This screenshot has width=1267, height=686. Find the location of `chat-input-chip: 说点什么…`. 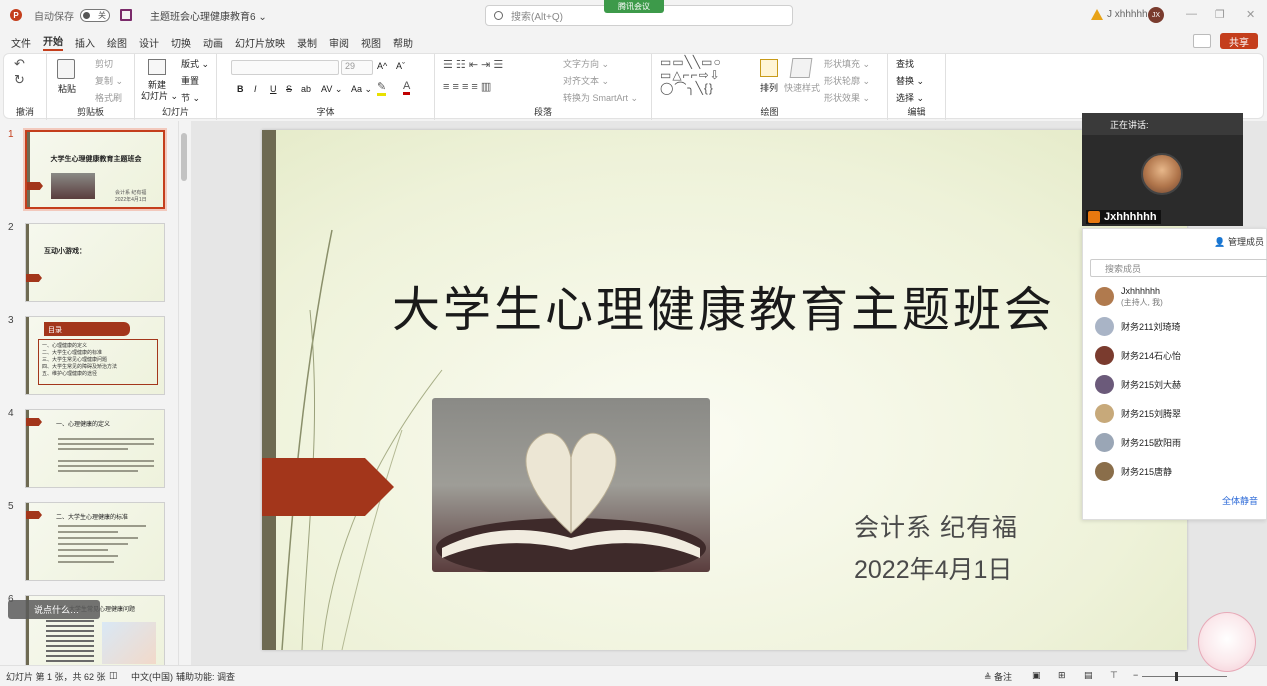

chat-input-chip: 说点什么… is located at coordinates (54, 609).